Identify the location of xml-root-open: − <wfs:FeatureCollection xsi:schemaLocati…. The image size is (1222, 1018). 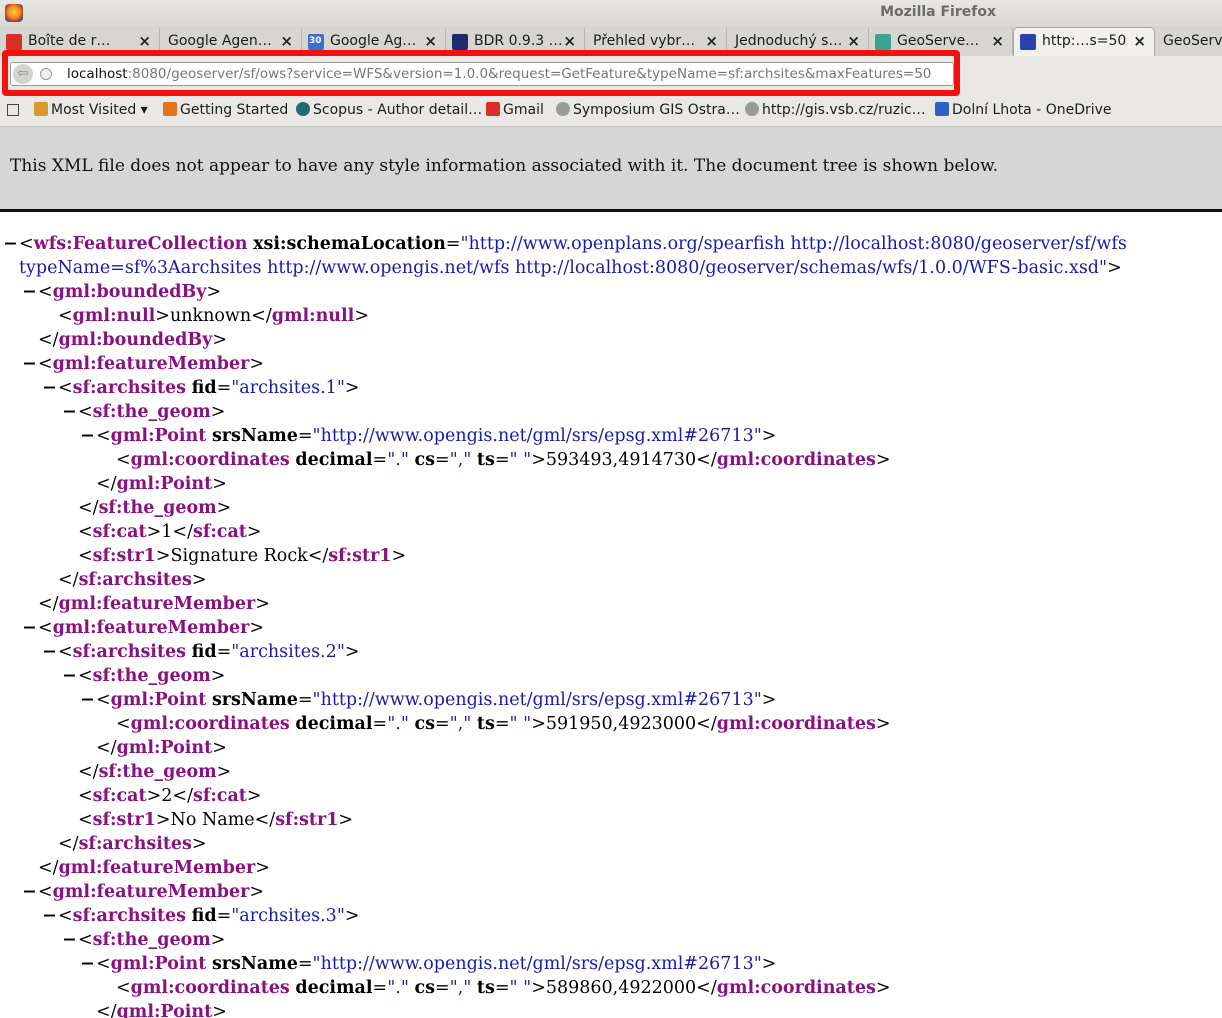
(565, 244).